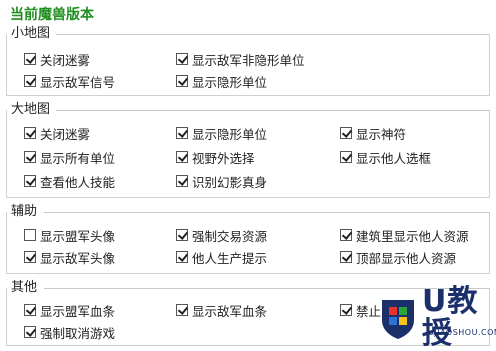  I want to click on watermark-sub-text: UJIAOSHOU.COM, so click(462, 332).